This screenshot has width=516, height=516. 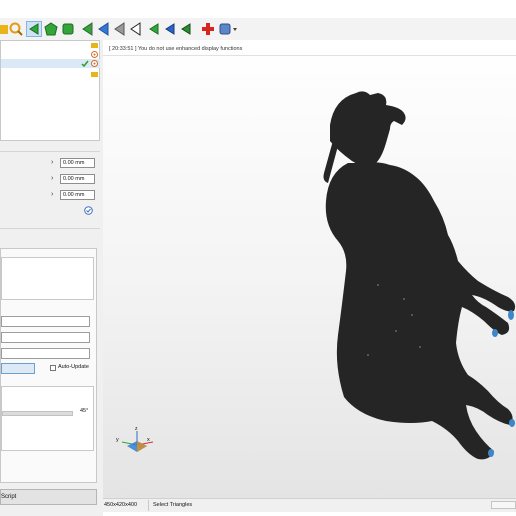 What do you see at coordinates (309, 505) in the screenshot?
I see `status-bar: 450x420x400 Select Triangles` at bounding box center [309, 505].